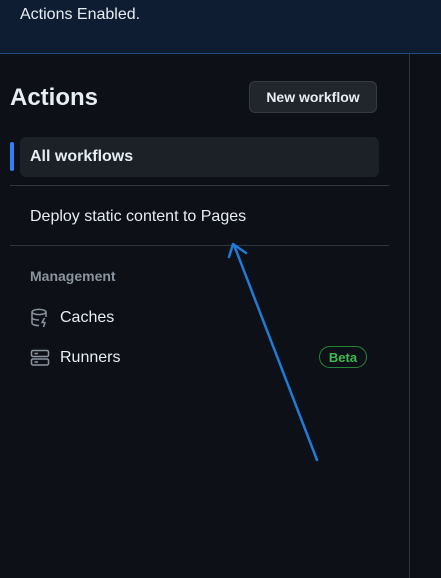 This screenshot has height=578, width=441. What do you see at coordinates (200, 318) in the screenshot?
I see `sidebar-item-caches: Caches` at bounding box center [200, 318].